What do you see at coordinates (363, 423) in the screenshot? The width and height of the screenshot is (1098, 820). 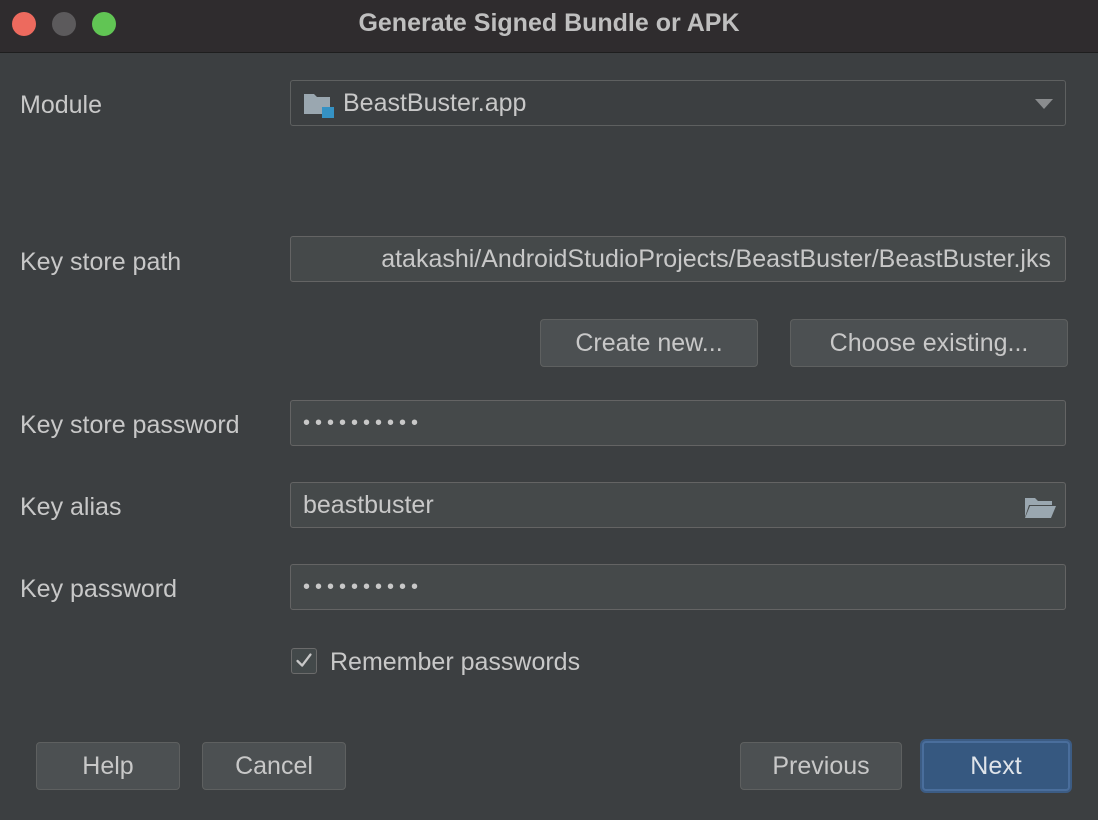 I see `key-store-password-value: ••••••••••` at bounding box center [363, 423].